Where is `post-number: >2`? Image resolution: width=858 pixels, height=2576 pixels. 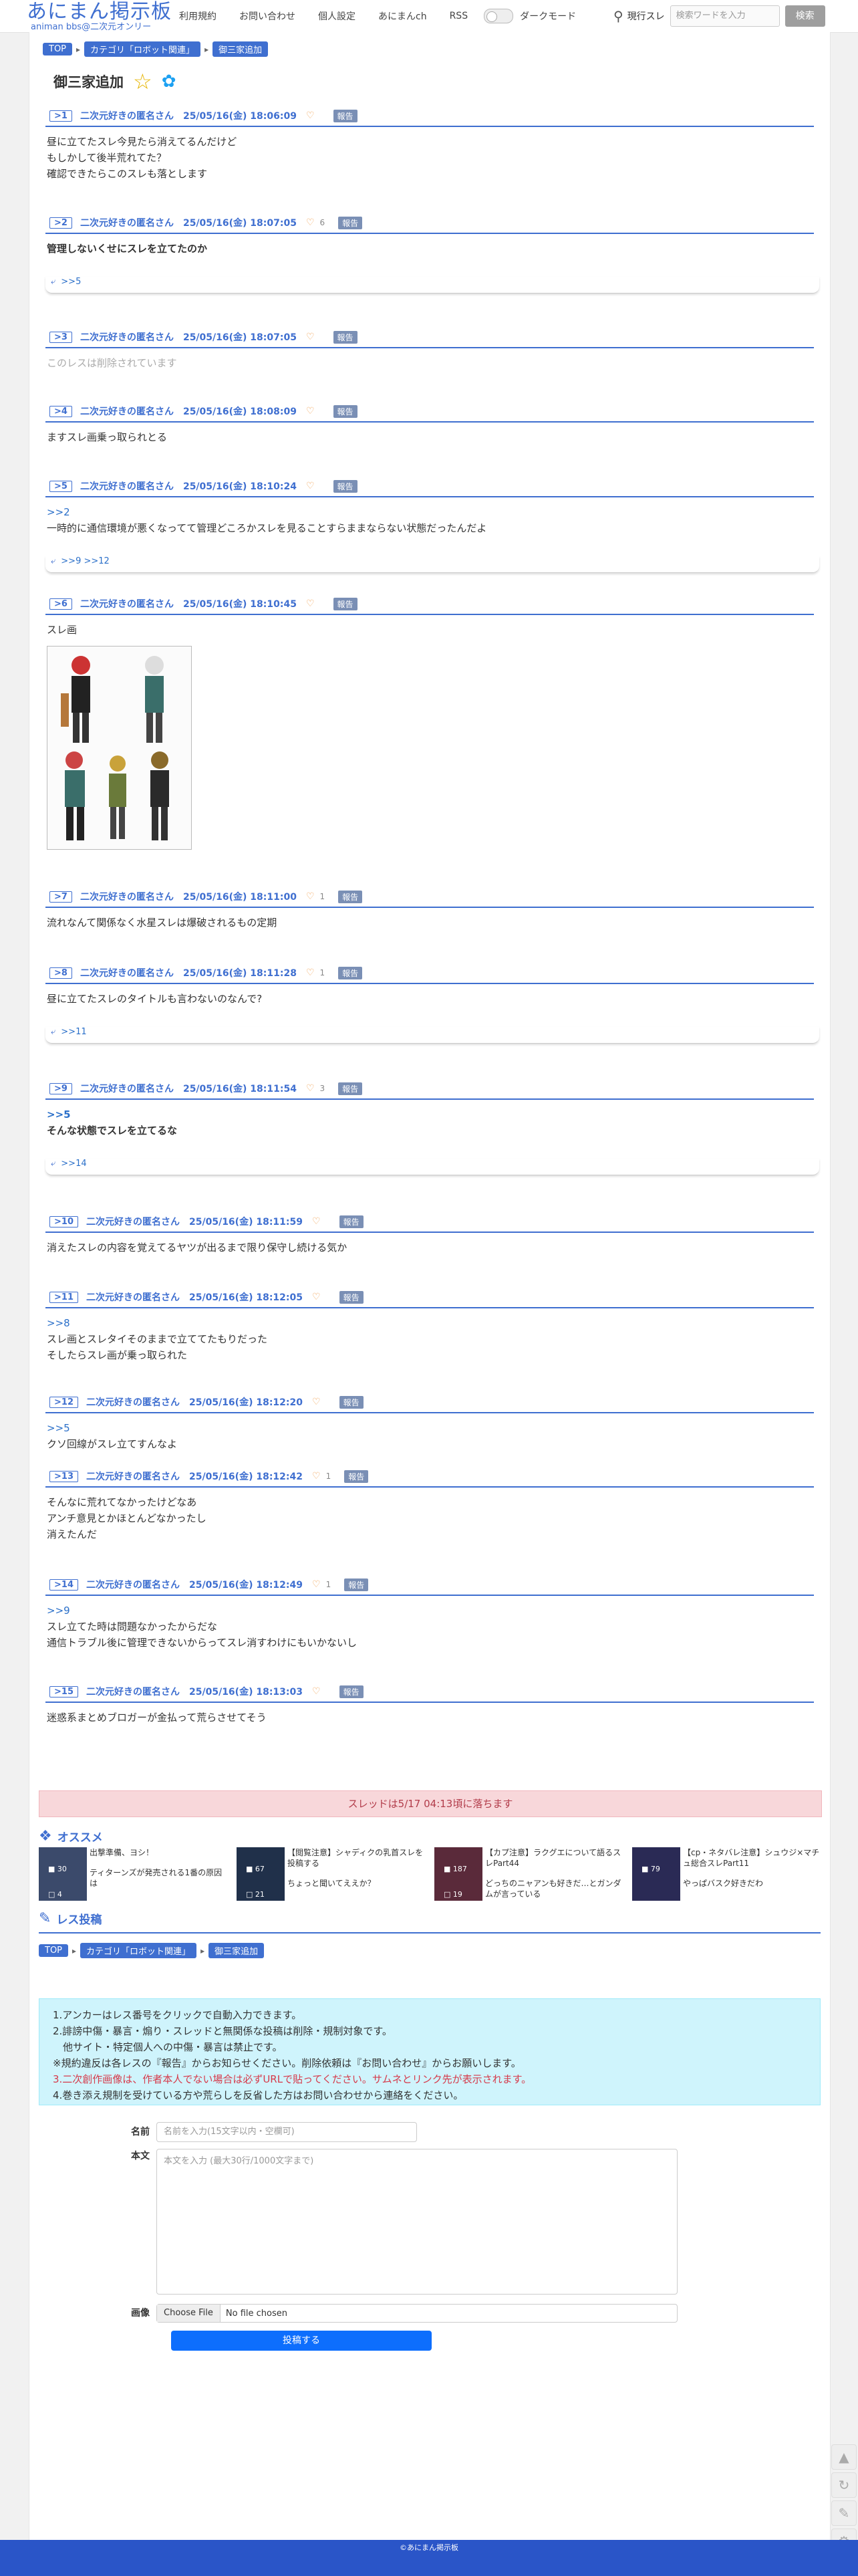 post-number: >2 is located at coordinates (60, 223).